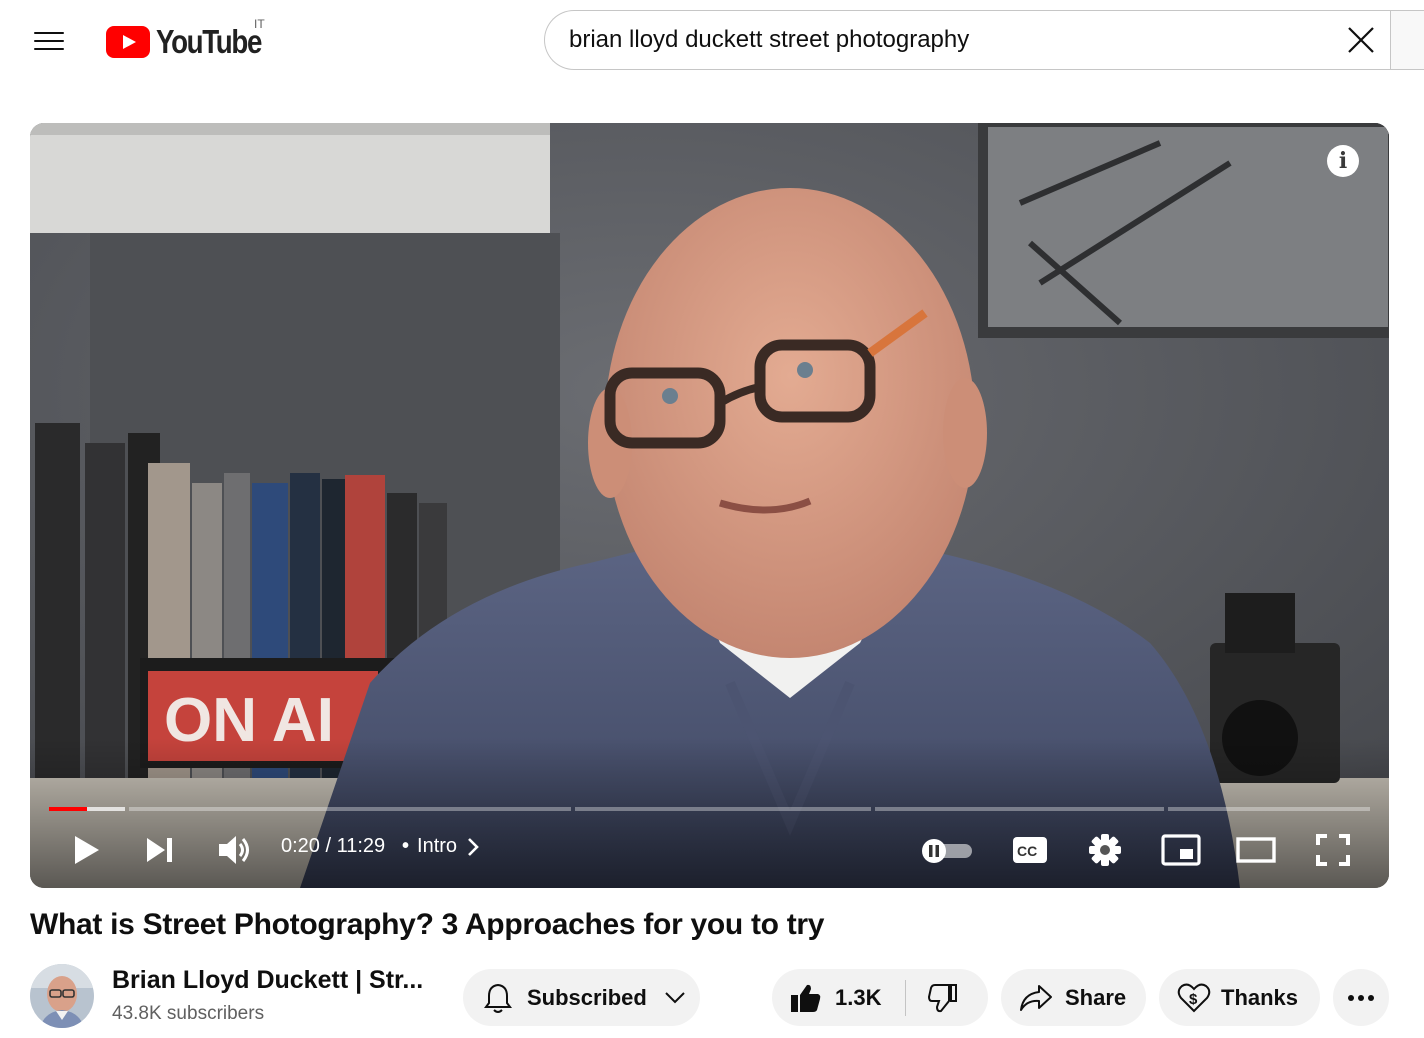  I want to click on more-horizontal-icon, so click(1361, 997).